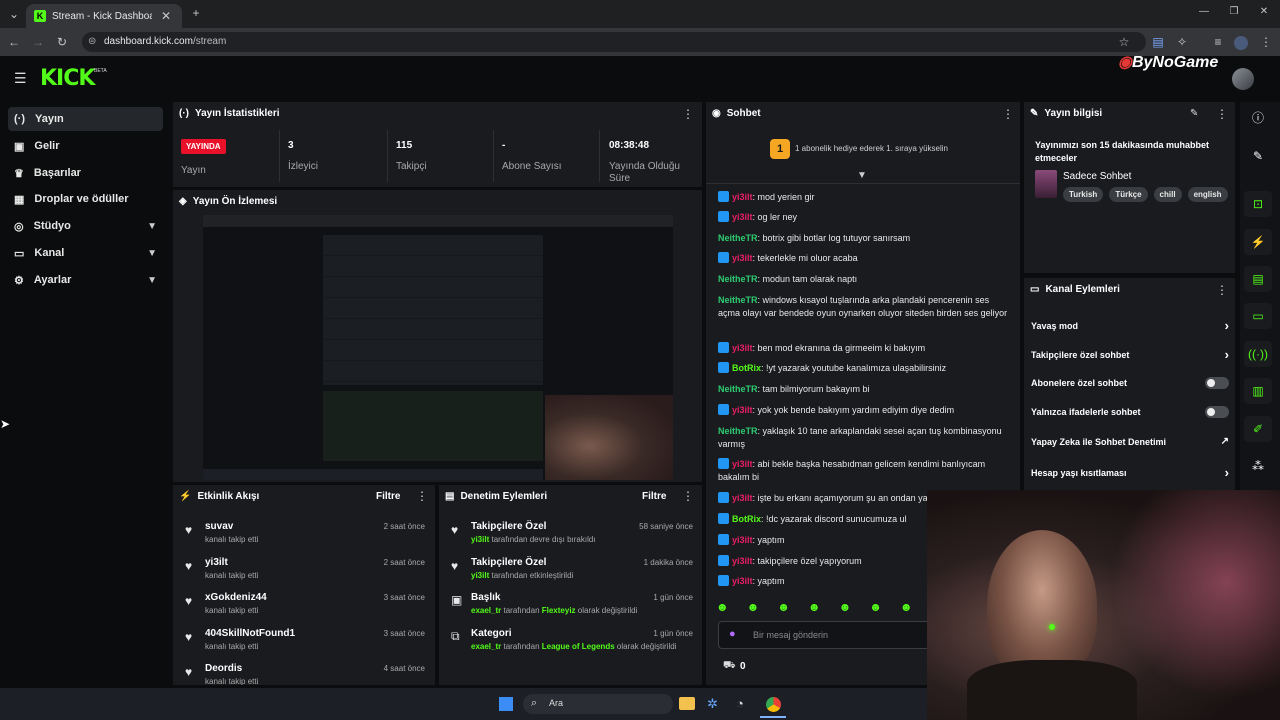  I want to click on user-avatar, so click(1243, 79).